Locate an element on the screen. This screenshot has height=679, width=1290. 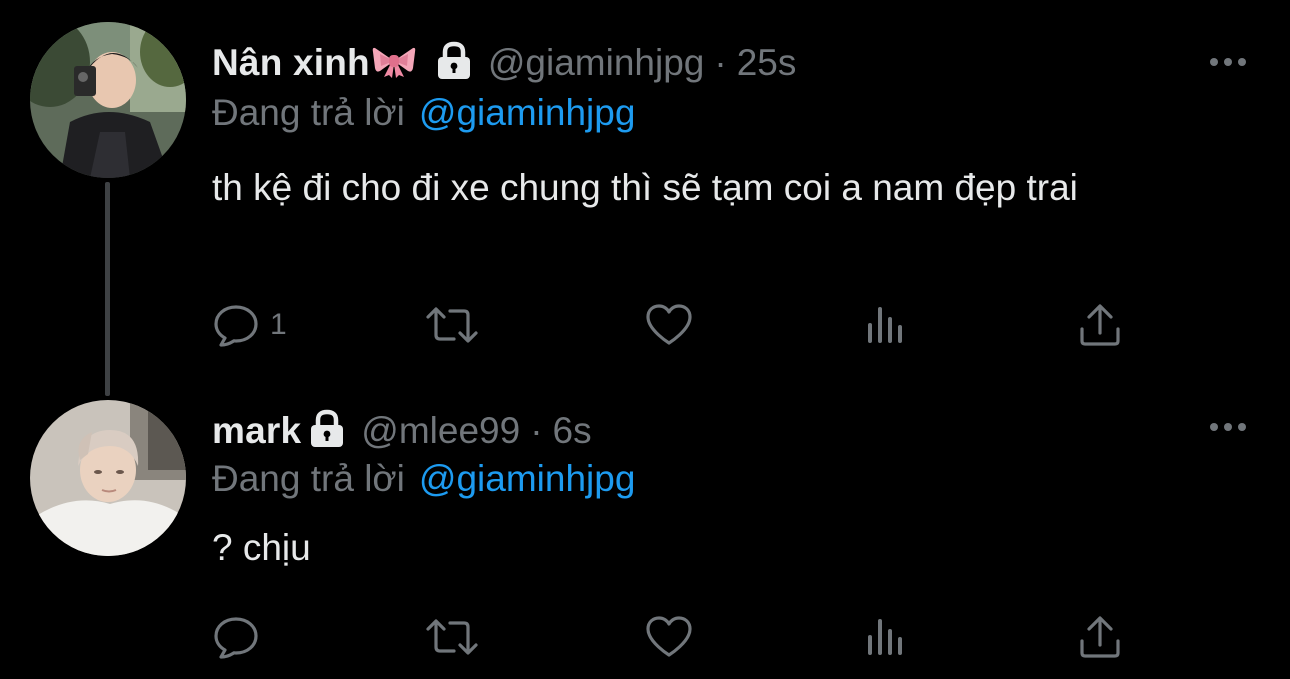
reply-button is located at coordinates (241, 637).